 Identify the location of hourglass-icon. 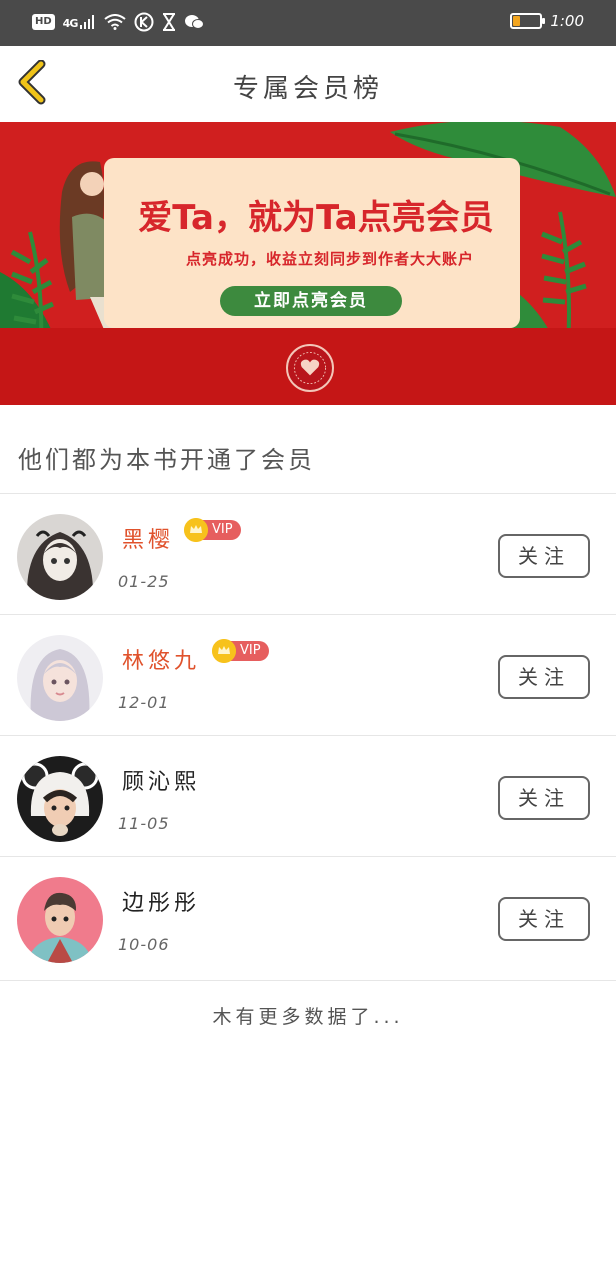
(169, 22).